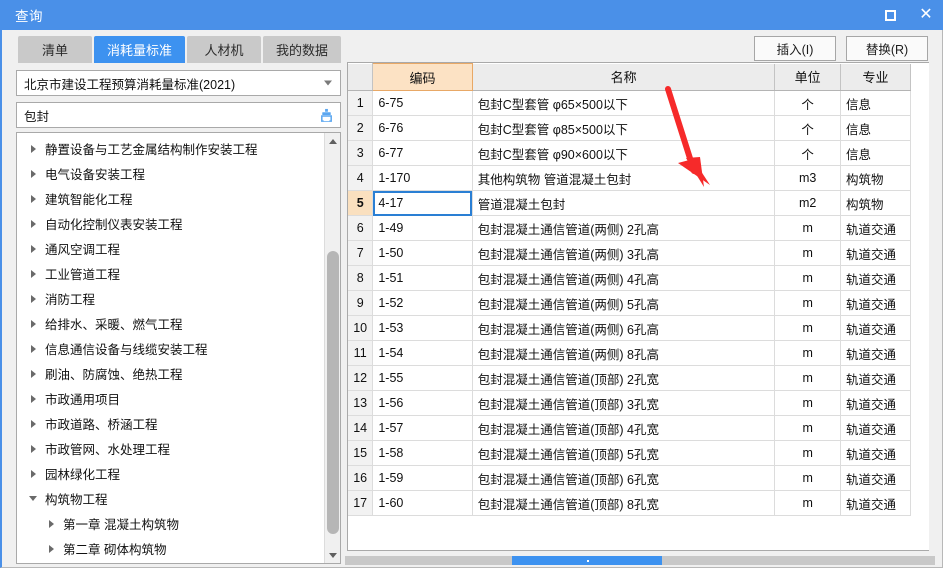  Describe the element at coordinates (422, 503) in the screenshot. I see `code-cell: 1-60` at that location.